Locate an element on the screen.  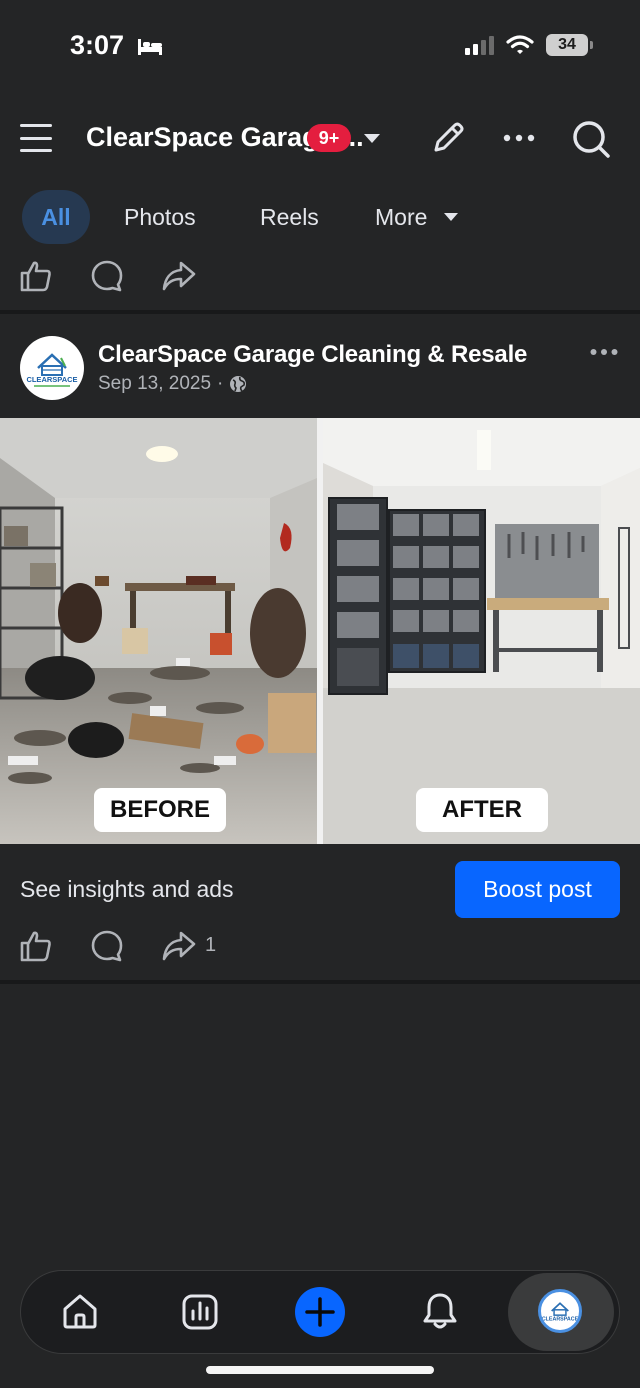
globe-icon is located at coordinates (238, 384).